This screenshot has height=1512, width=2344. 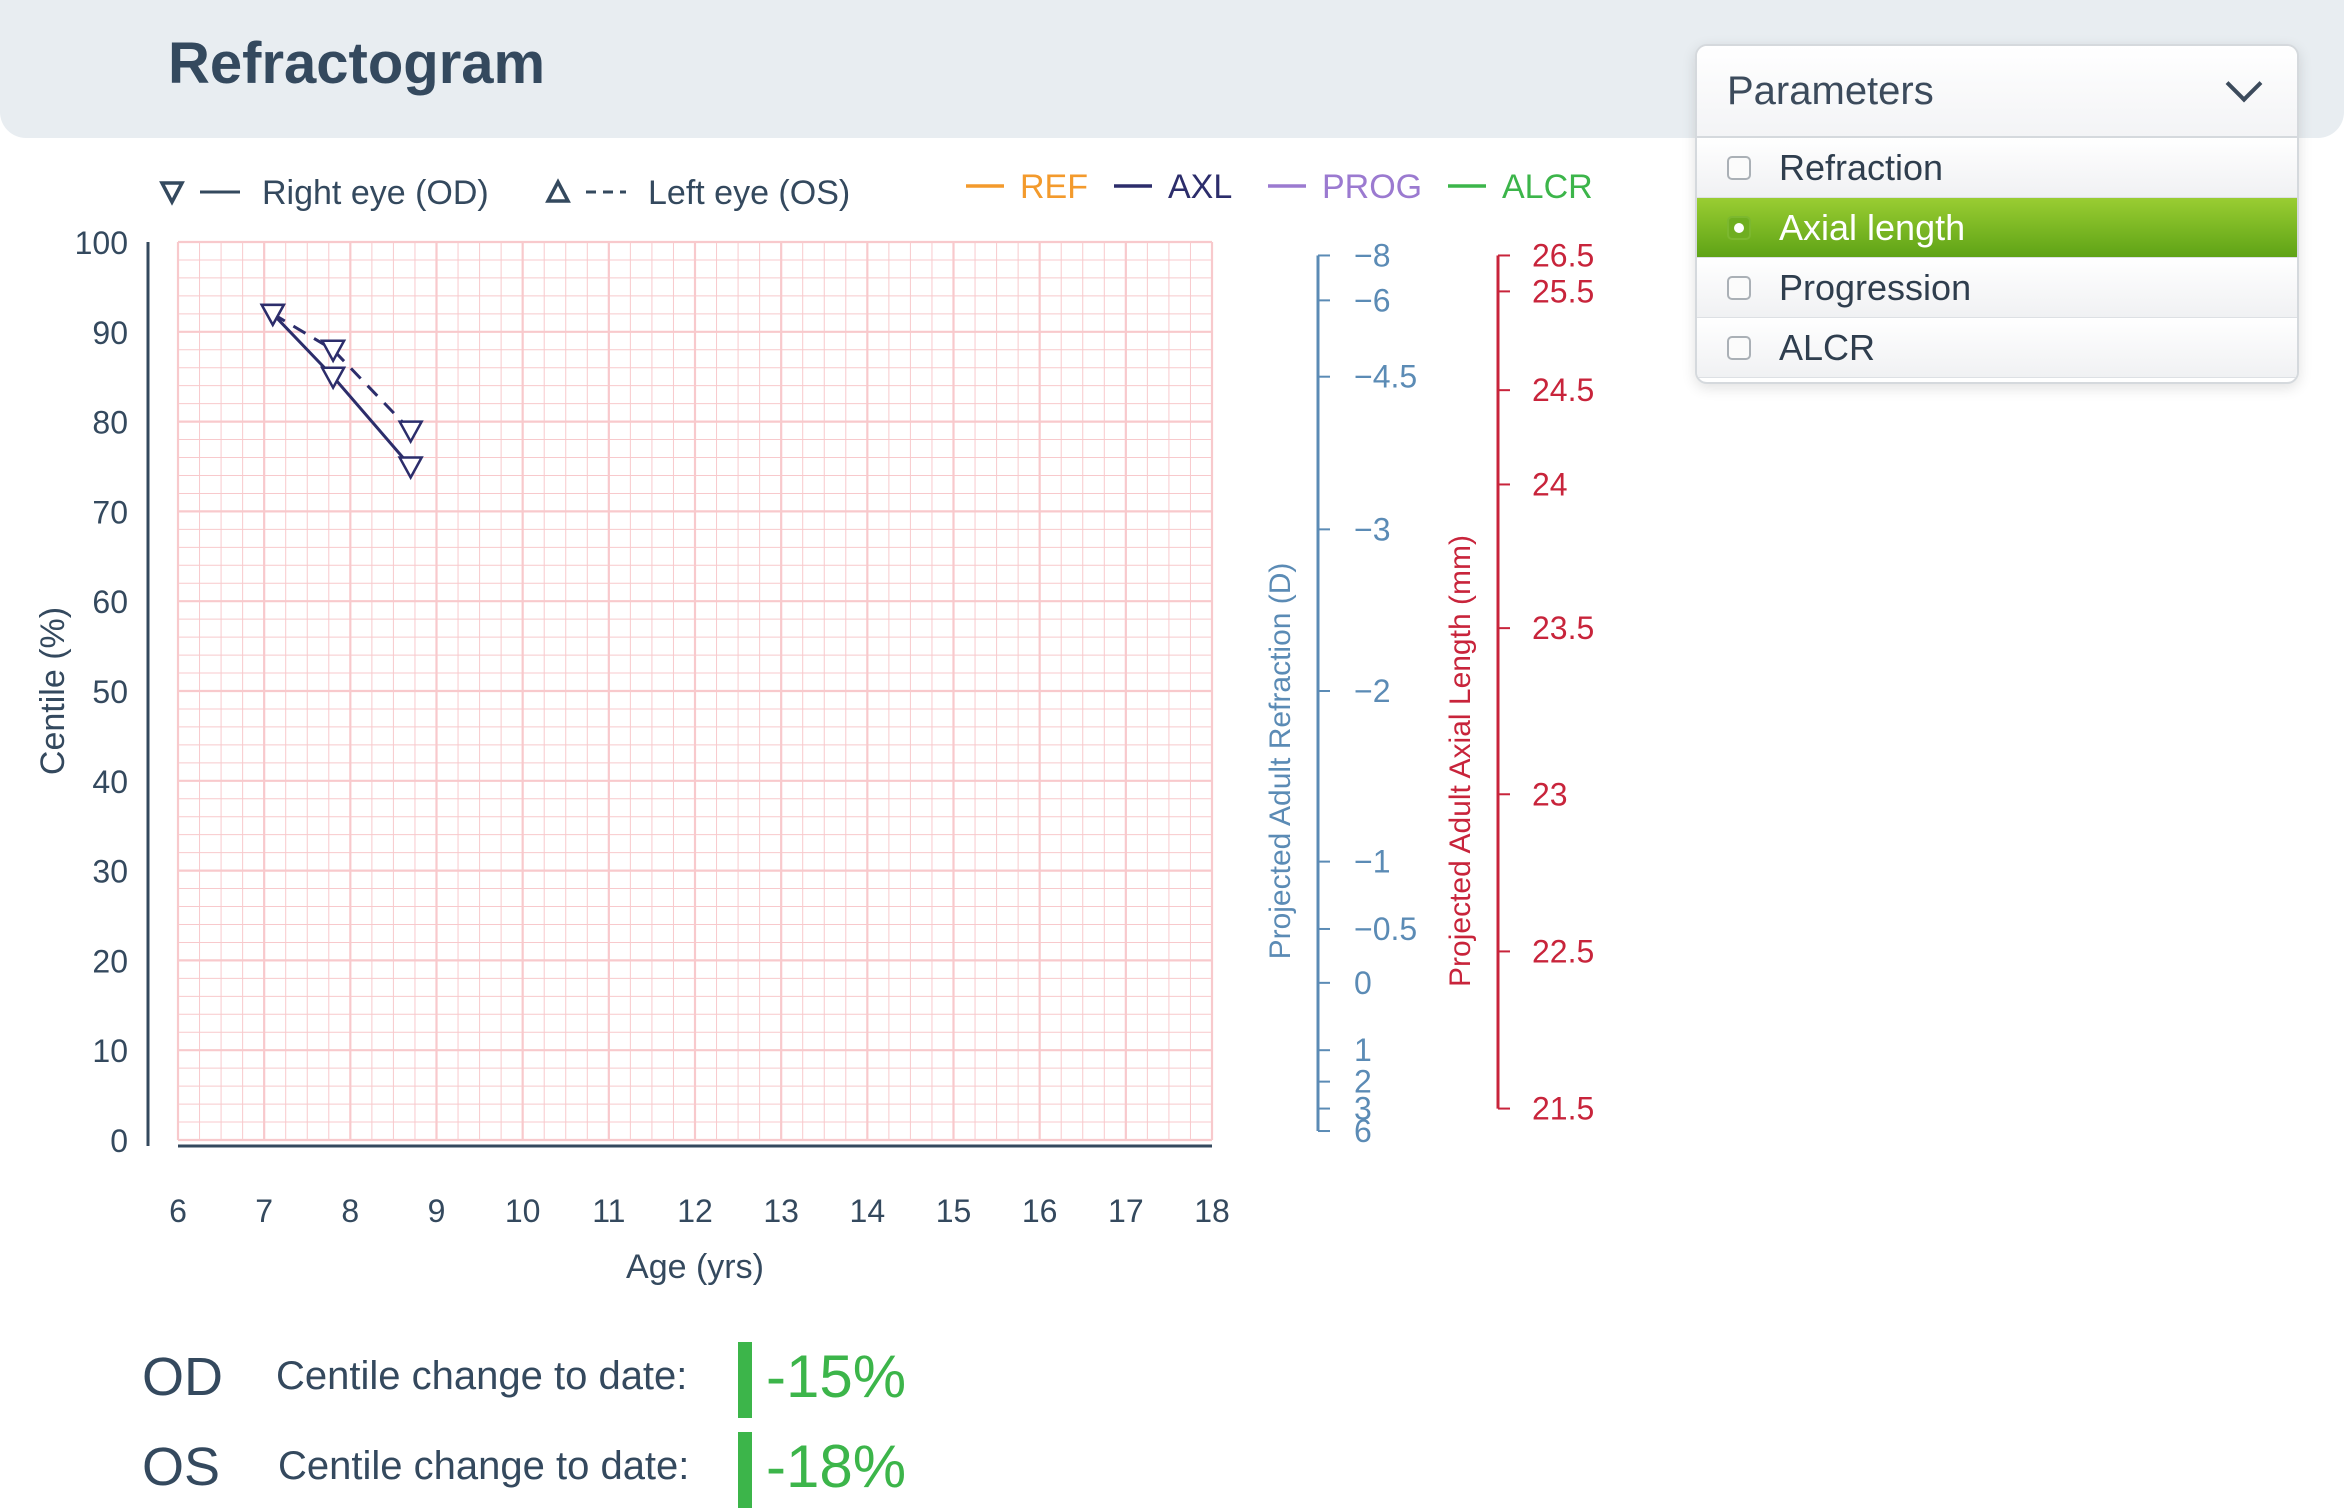 What do you see at coordinates (119, 1141) in the screenshot?
I see `y-tick-label: 0` at bounding box center [119, 1141].